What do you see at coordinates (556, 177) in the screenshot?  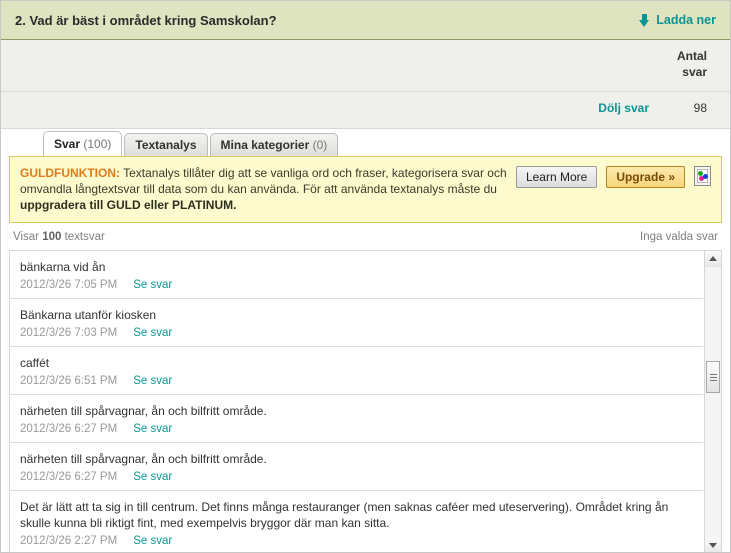 I see `learn-more-button: Learn More` at bounding box center [556, 177].